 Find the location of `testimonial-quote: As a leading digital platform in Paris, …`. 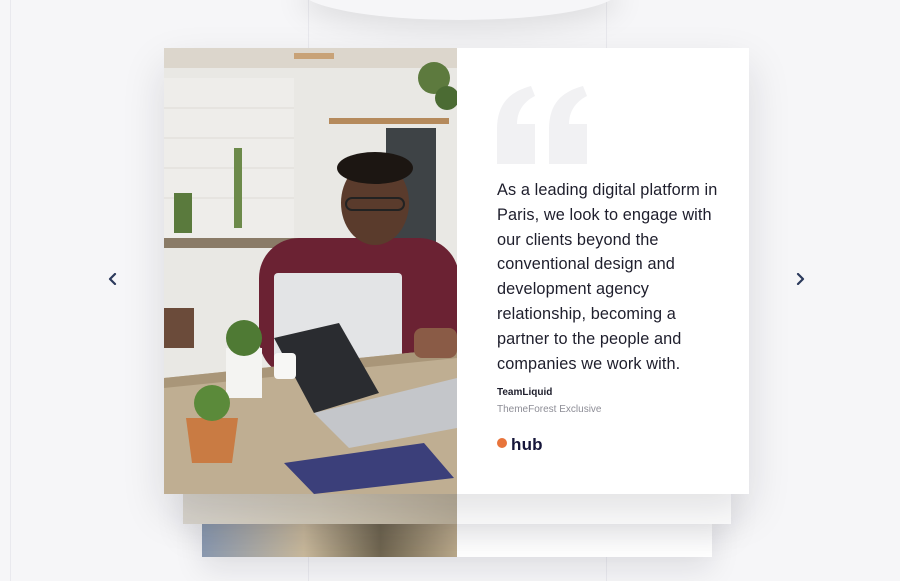

testimonial-quote: As a leading digital platform in Paris, … is located at coordinates (607, 277).